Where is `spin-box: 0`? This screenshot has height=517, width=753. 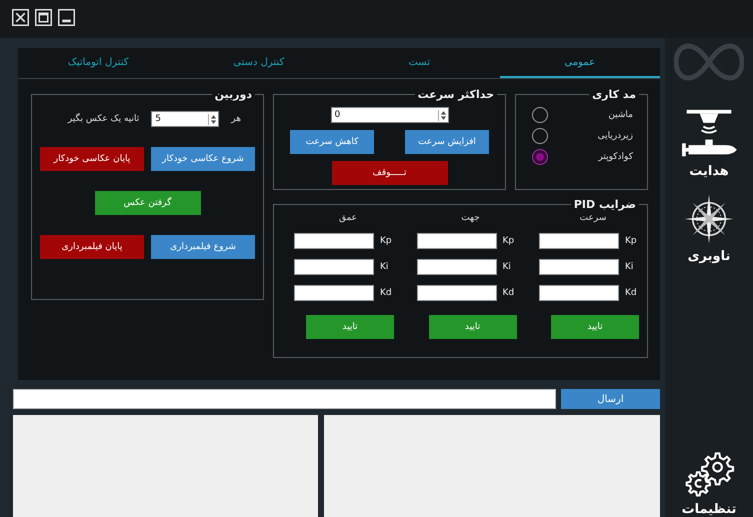 spin-box: 0 is located at coordinates (389, 115).